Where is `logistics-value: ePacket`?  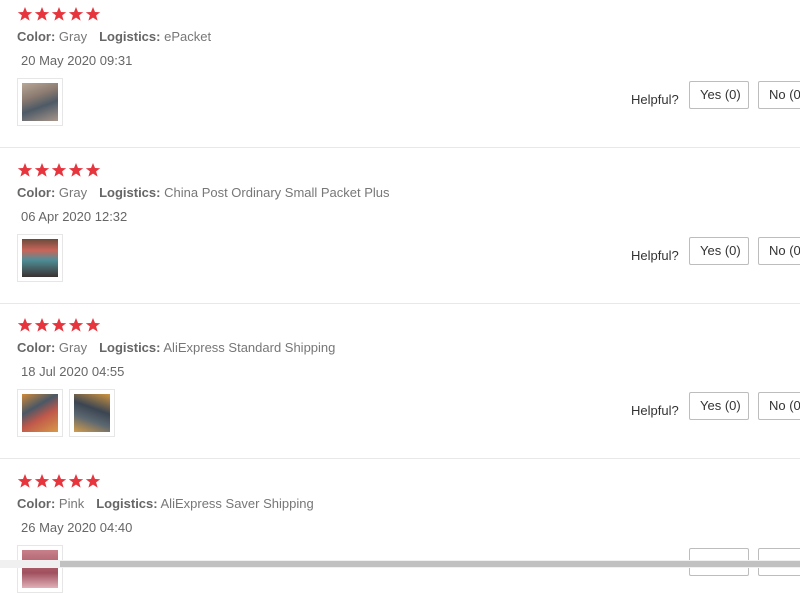
logistics-value: ePacket is located at coordinates (188, 36).